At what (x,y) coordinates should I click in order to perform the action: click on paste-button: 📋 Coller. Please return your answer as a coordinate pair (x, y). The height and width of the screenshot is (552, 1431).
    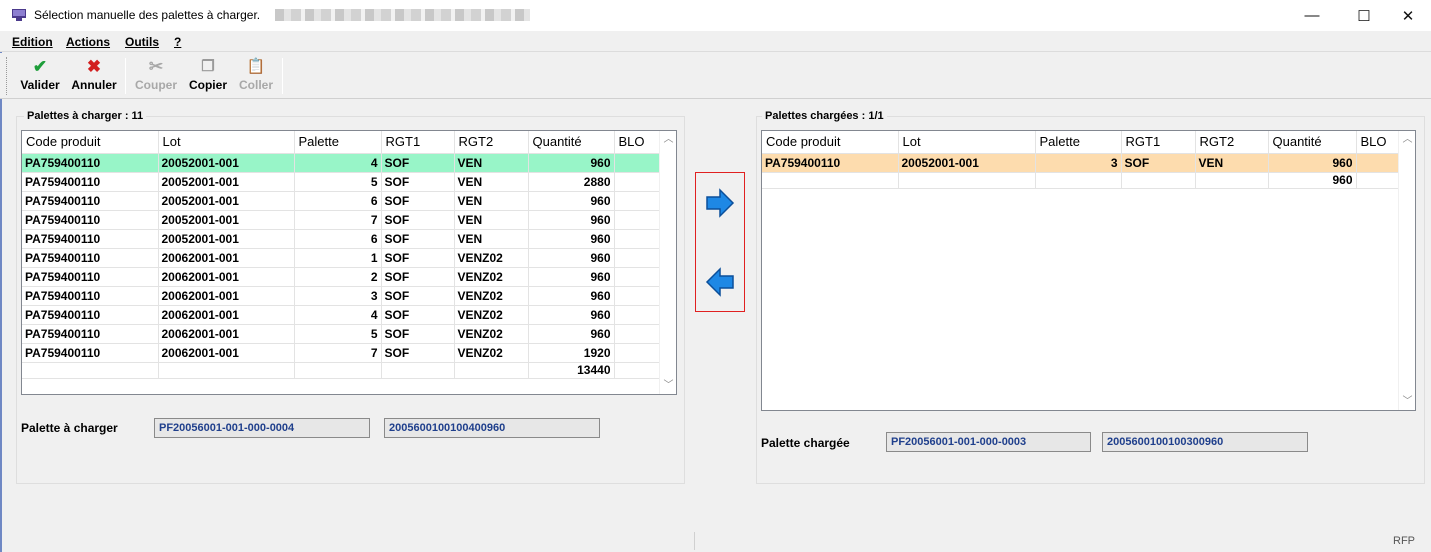
    Looking at the image, I should click on (256, 76).